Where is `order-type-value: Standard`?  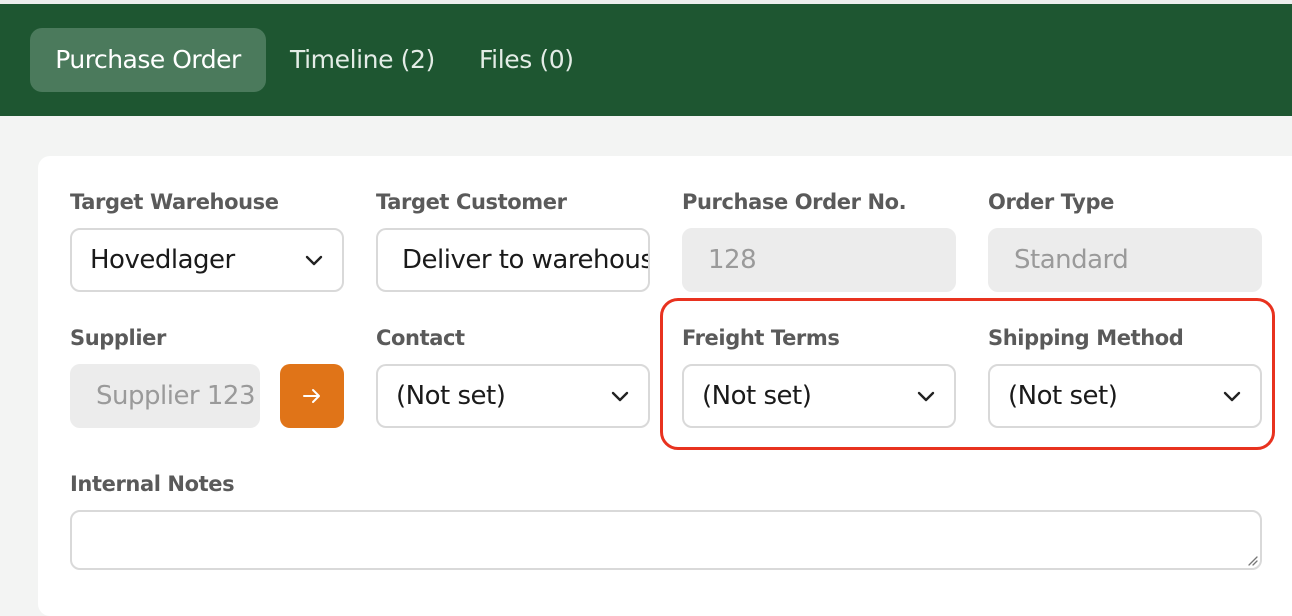 order-type-value: Standard is located at coordinates (1071, 260).